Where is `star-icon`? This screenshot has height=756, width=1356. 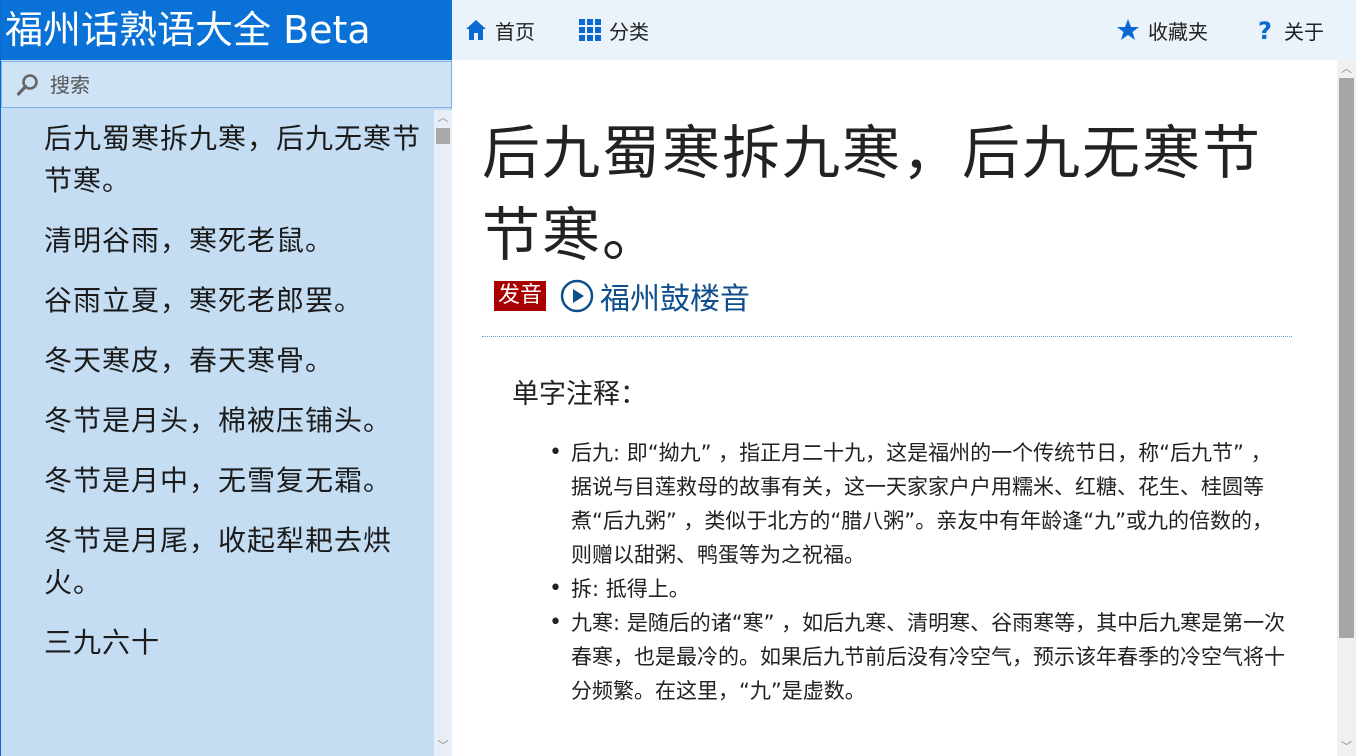
star-icon is located at coordinates (1128, 29).